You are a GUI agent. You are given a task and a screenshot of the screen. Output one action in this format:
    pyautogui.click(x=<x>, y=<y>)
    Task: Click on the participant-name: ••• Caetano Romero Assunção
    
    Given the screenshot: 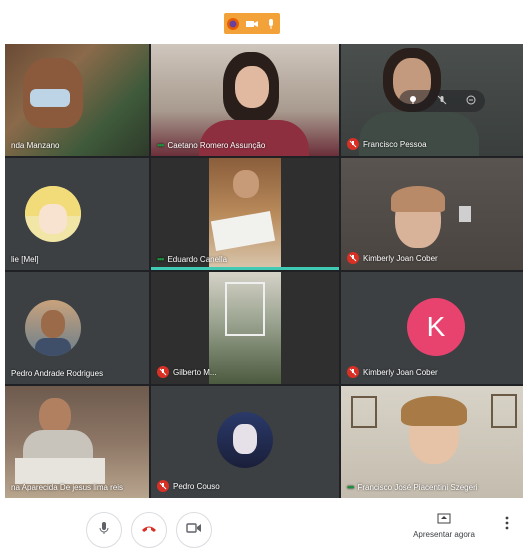 What is the action you would take?
    pyautogui.click(x=211, y=145)
    